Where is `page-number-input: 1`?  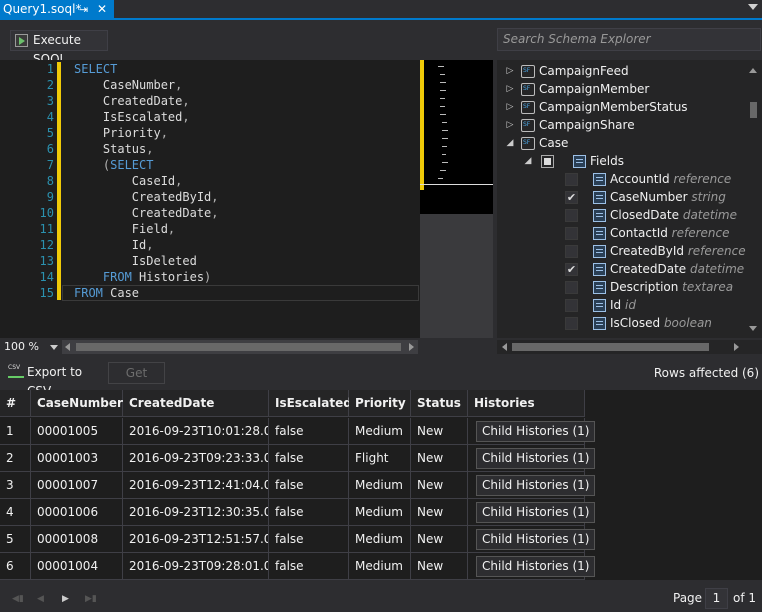
page-number-input: 1 is located at coordinates (716, 598).